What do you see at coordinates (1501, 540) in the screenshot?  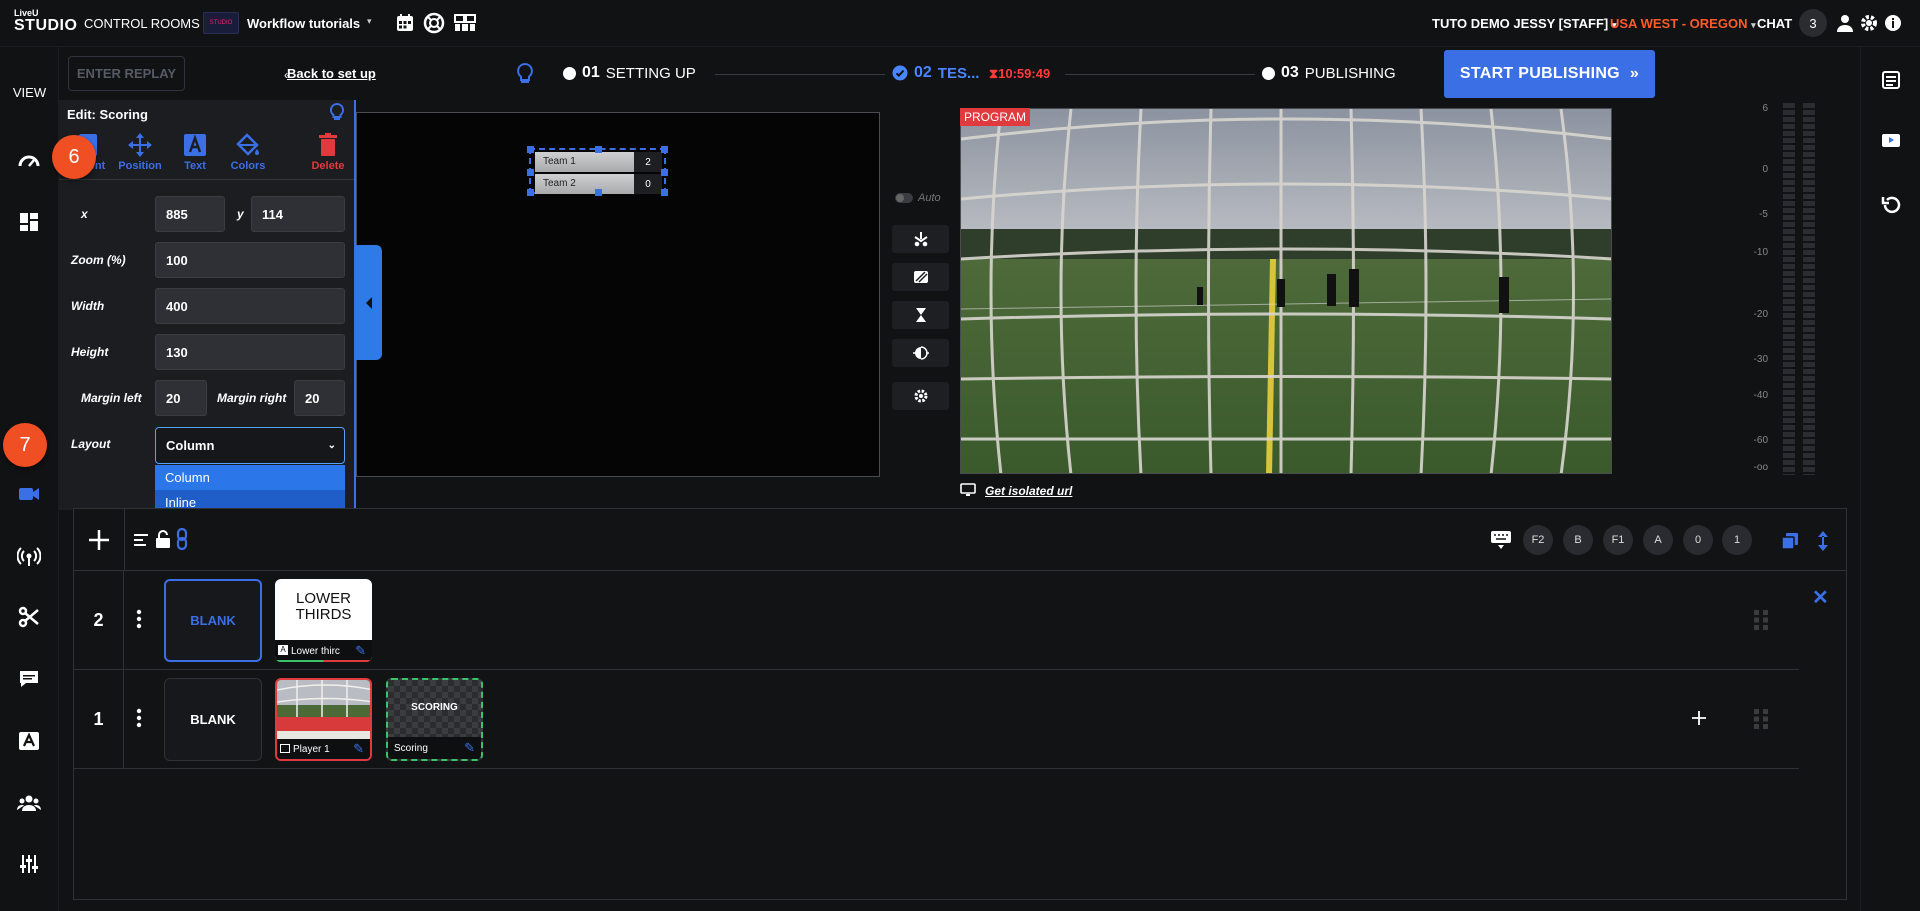 I see `keyboard-shortcuts-icon` at bounding box center [1501, 540].